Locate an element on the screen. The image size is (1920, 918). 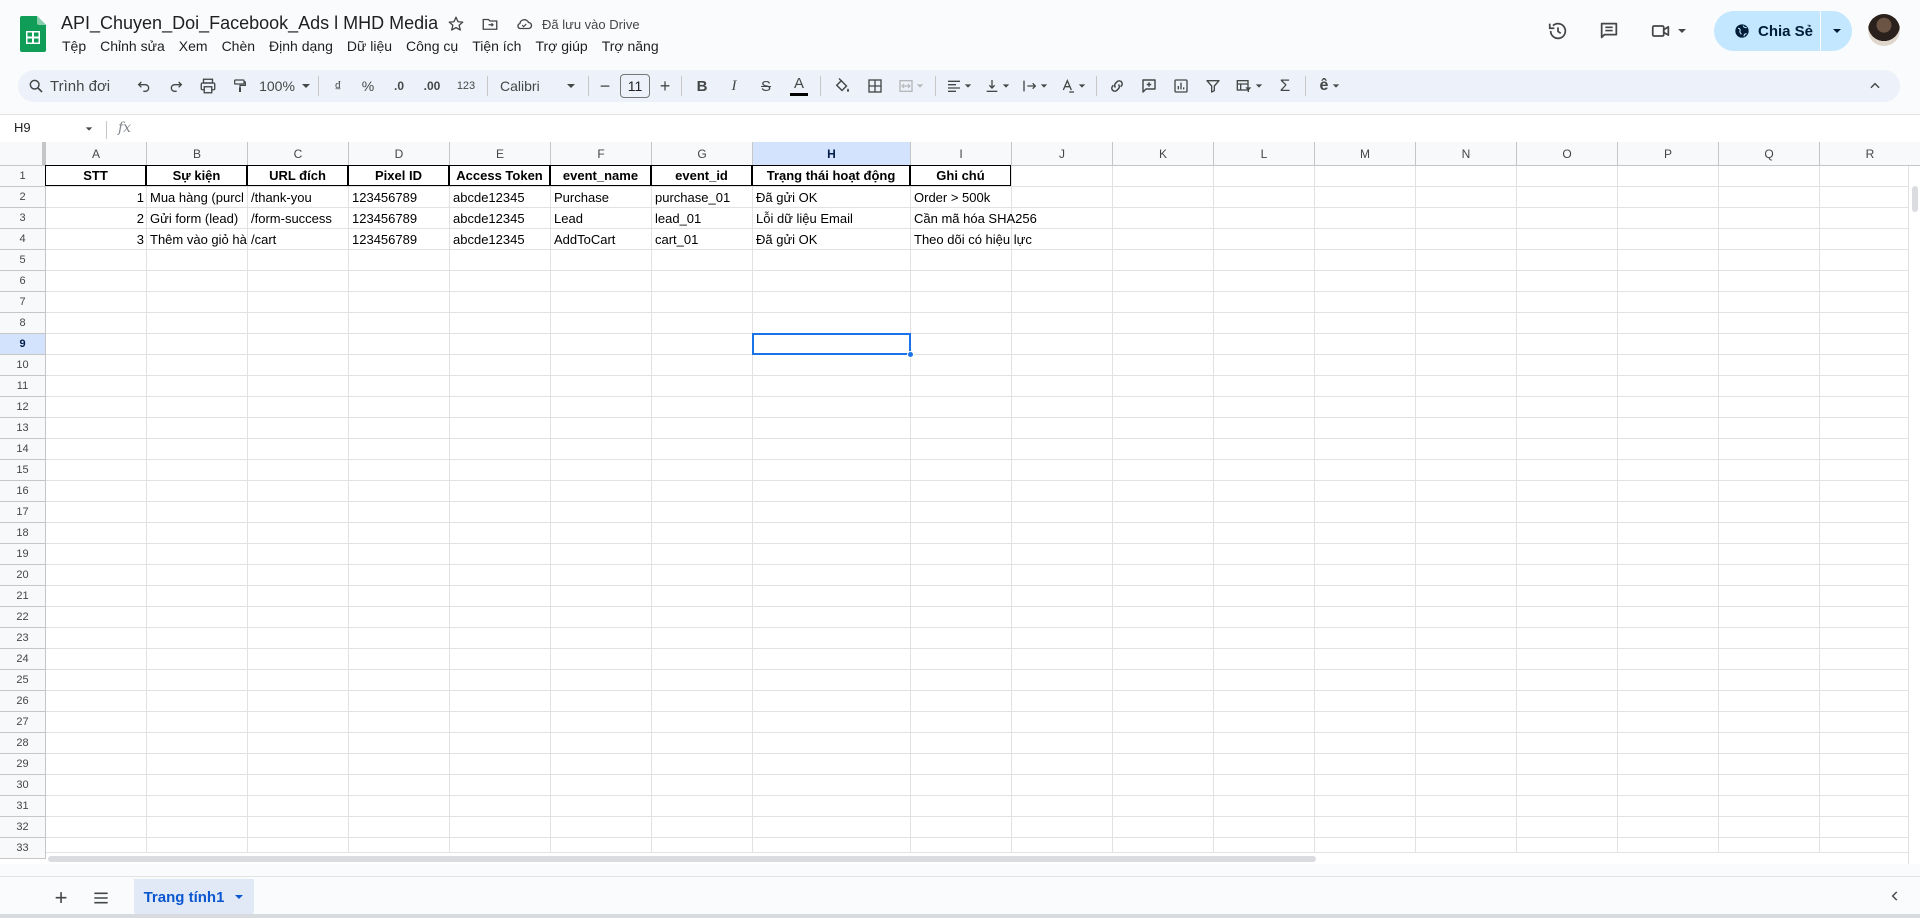
number-format-button: 123 is located at coordinates (466, 86).